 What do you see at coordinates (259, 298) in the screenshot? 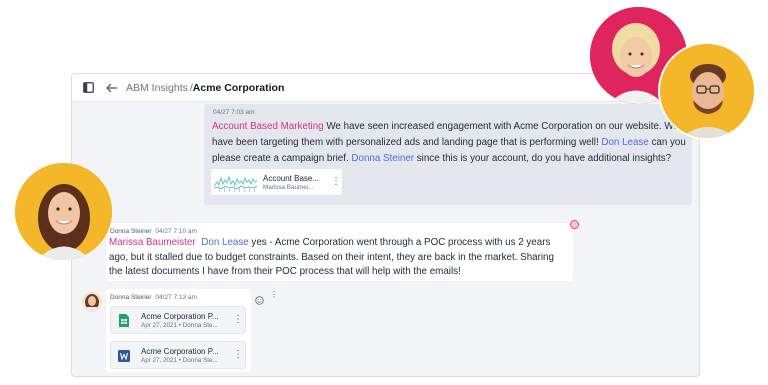
I see `emoji-reaction-icon` at bounding box center [259, 298].